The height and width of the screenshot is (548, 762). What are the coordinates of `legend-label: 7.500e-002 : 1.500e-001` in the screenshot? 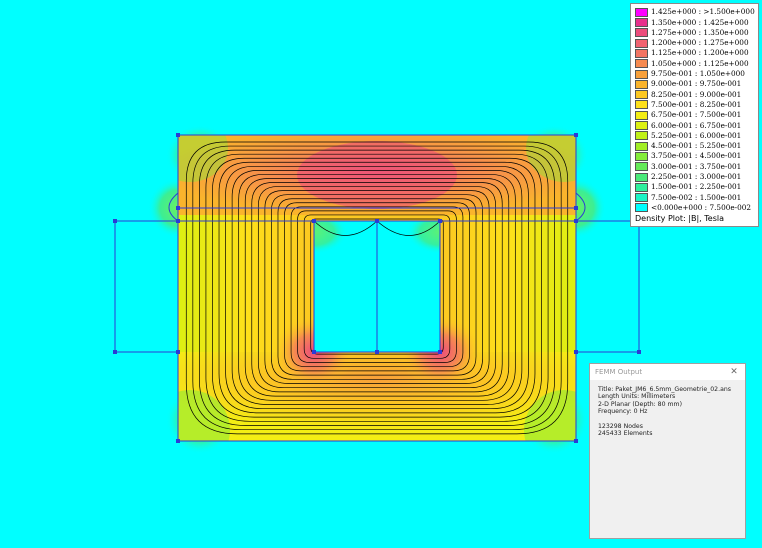 It's located at (696, 197).